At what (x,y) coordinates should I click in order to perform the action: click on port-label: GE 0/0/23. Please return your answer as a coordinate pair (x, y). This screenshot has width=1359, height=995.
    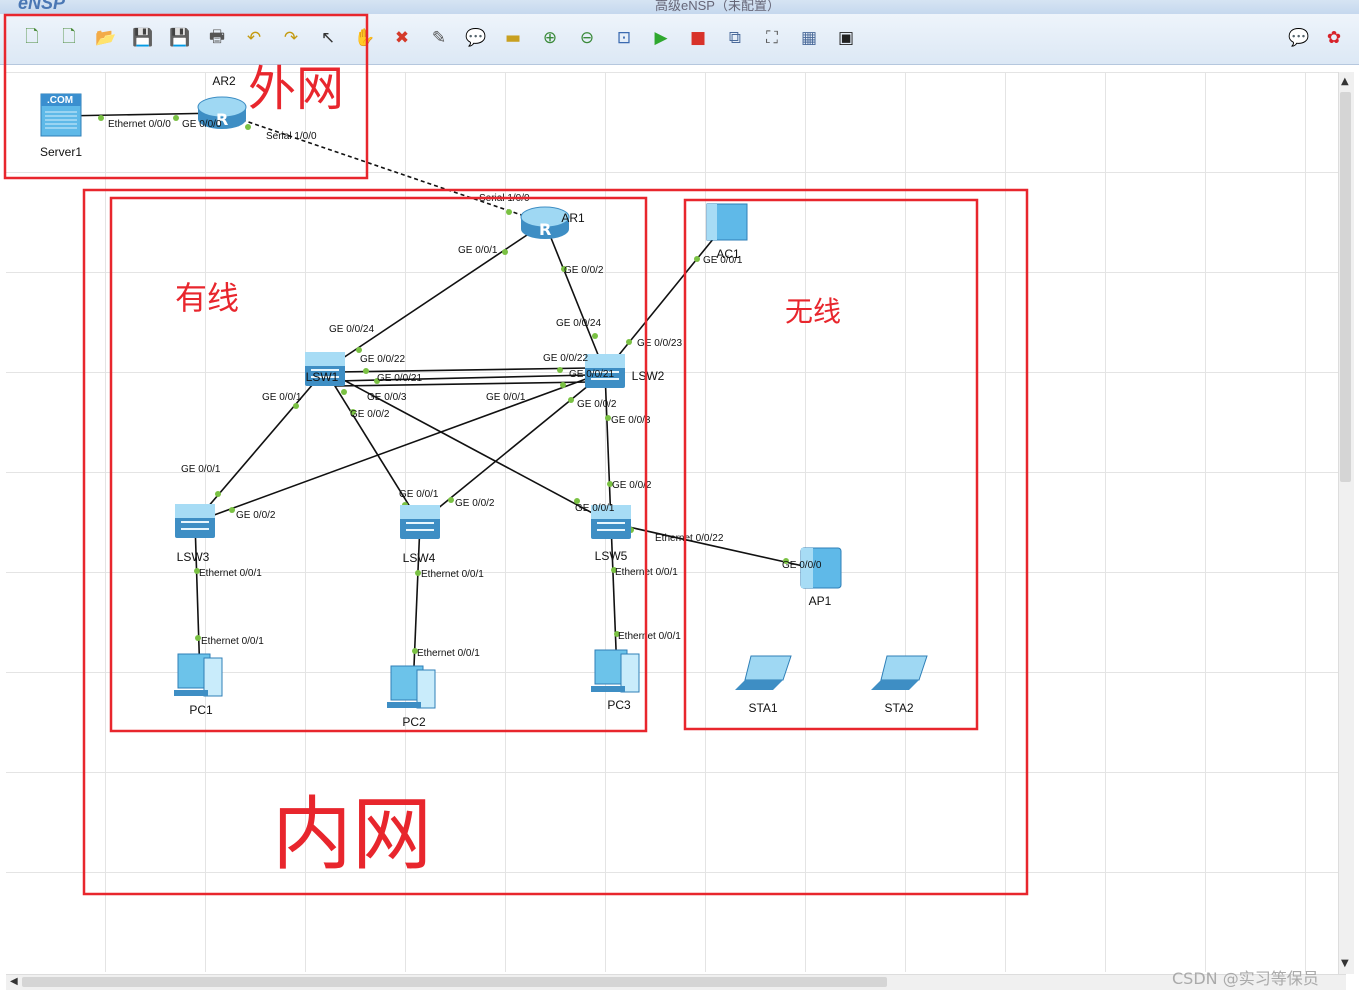
    Looking at the image, I should click on (659, 343).